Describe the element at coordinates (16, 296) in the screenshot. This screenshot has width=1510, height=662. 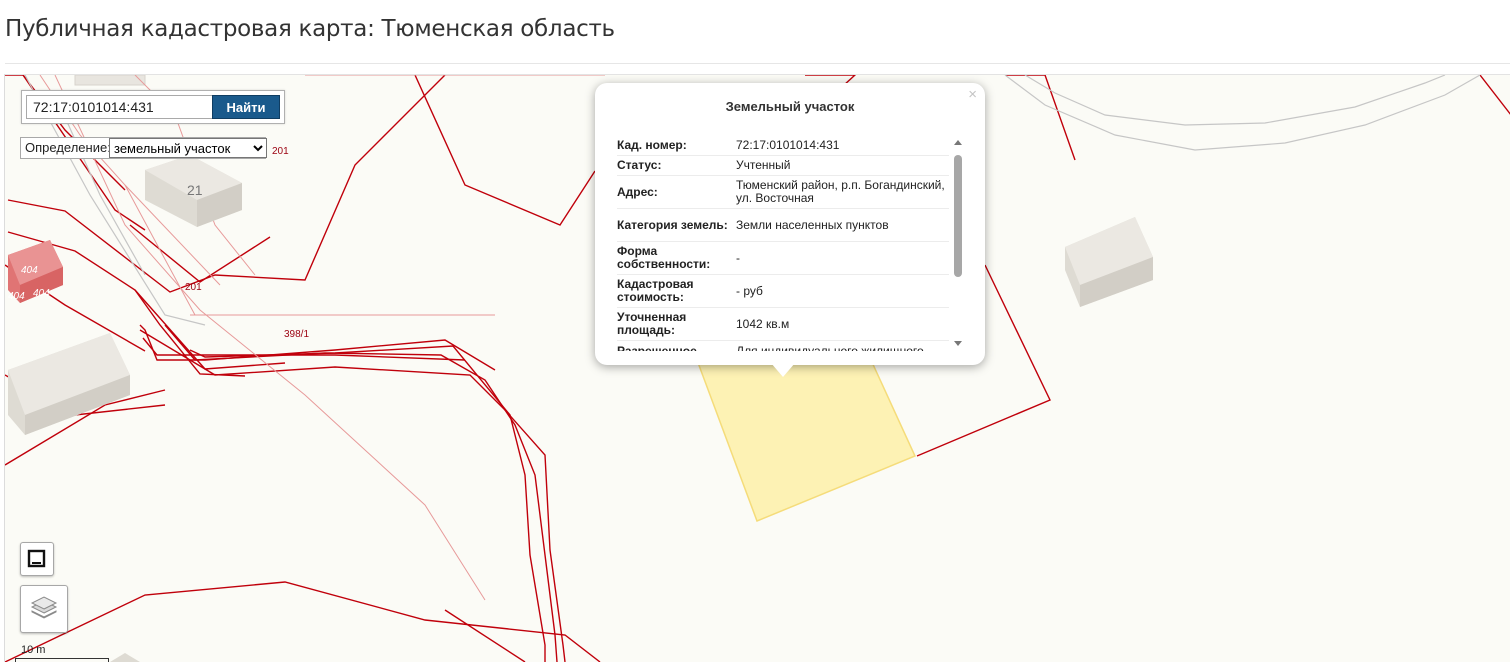
I see `label-404-b: 404` at that location.